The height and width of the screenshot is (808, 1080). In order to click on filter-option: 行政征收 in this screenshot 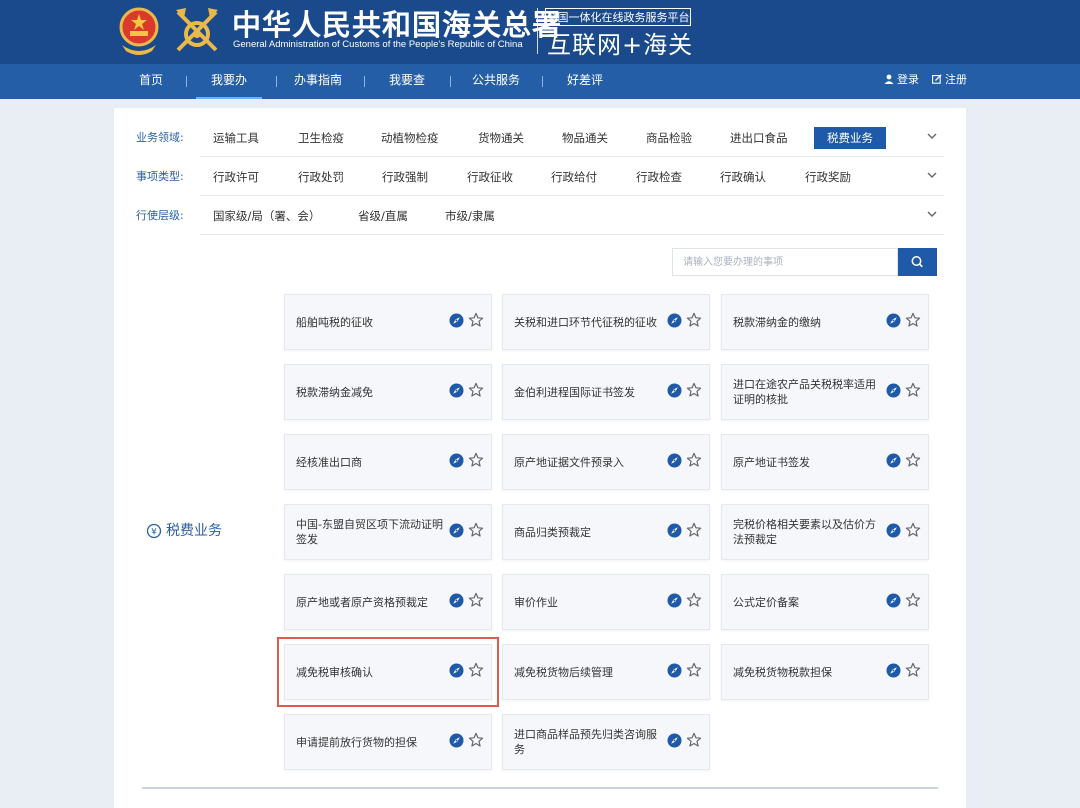, I will do `click(490, 177)`.